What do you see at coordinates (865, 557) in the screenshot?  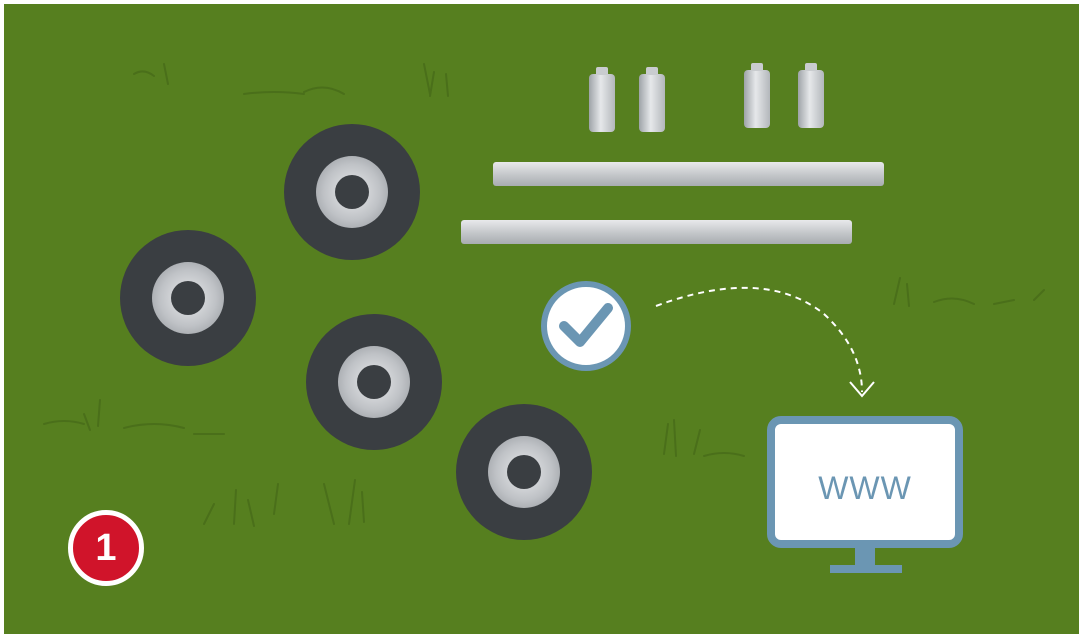 I see `monitor-stand` at bounding box center [865, 557].